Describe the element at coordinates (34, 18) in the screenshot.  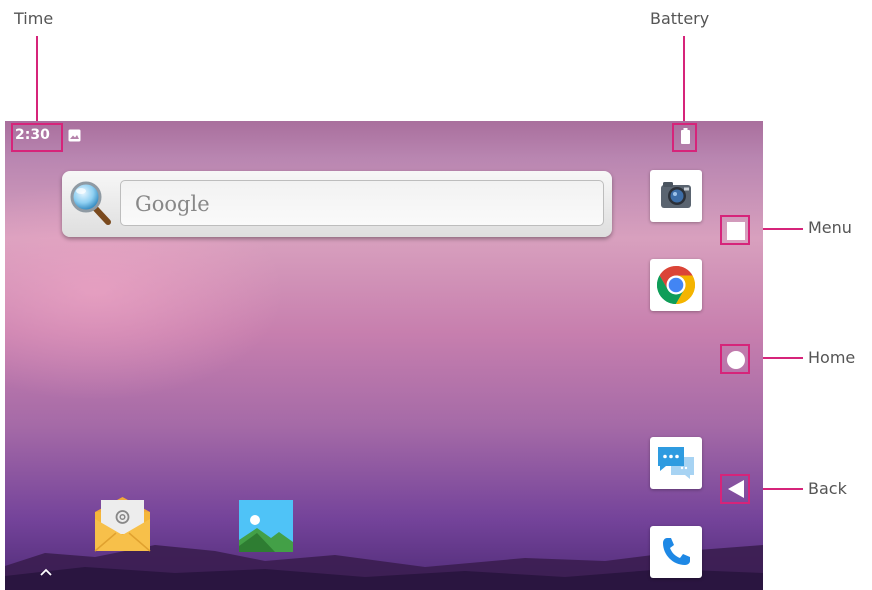
I see `time-callout-label: Time` at that location.